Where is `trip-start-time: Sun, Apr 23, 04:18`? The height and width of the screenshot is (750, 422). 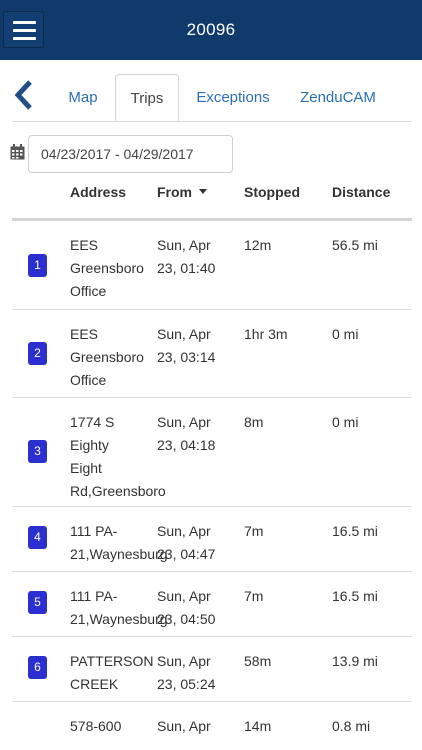 trip-start-time: Sun, Apr 23, 04:18 is located at coordinates (186, 433).